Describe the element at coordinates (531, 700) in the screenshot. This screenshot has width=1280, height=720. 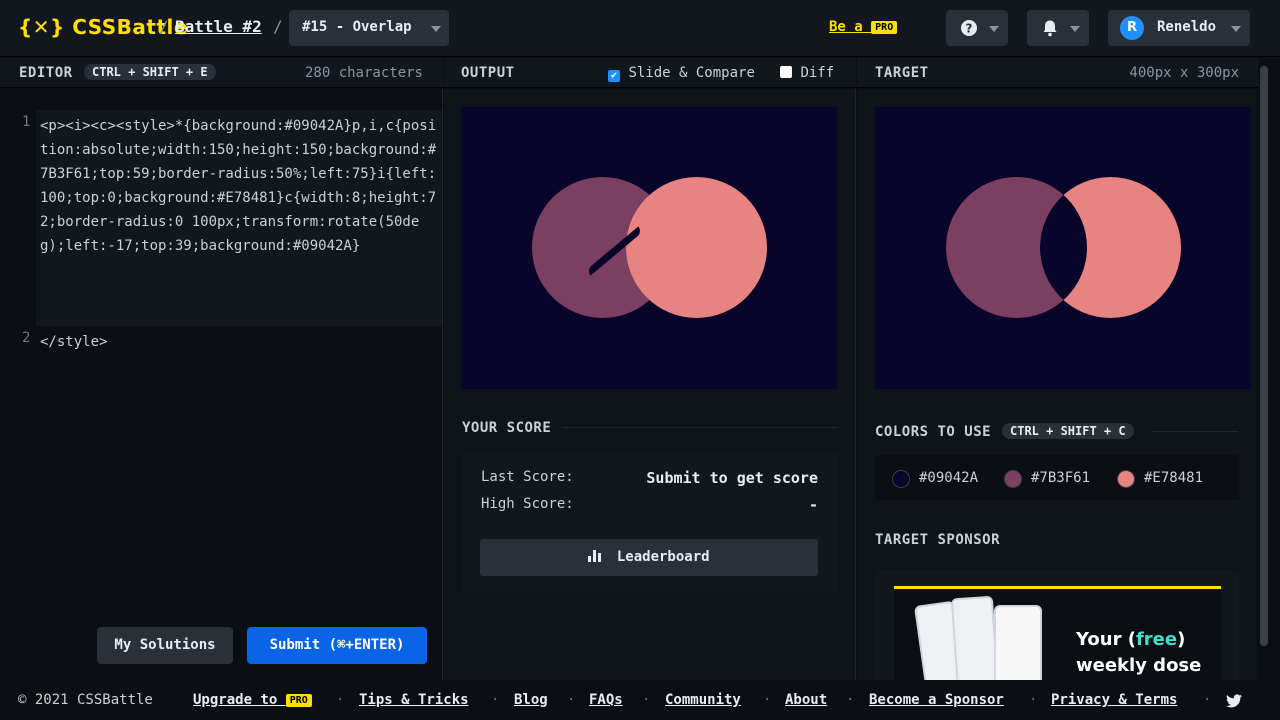
I see `footer-blog-link: Blog` at that location.